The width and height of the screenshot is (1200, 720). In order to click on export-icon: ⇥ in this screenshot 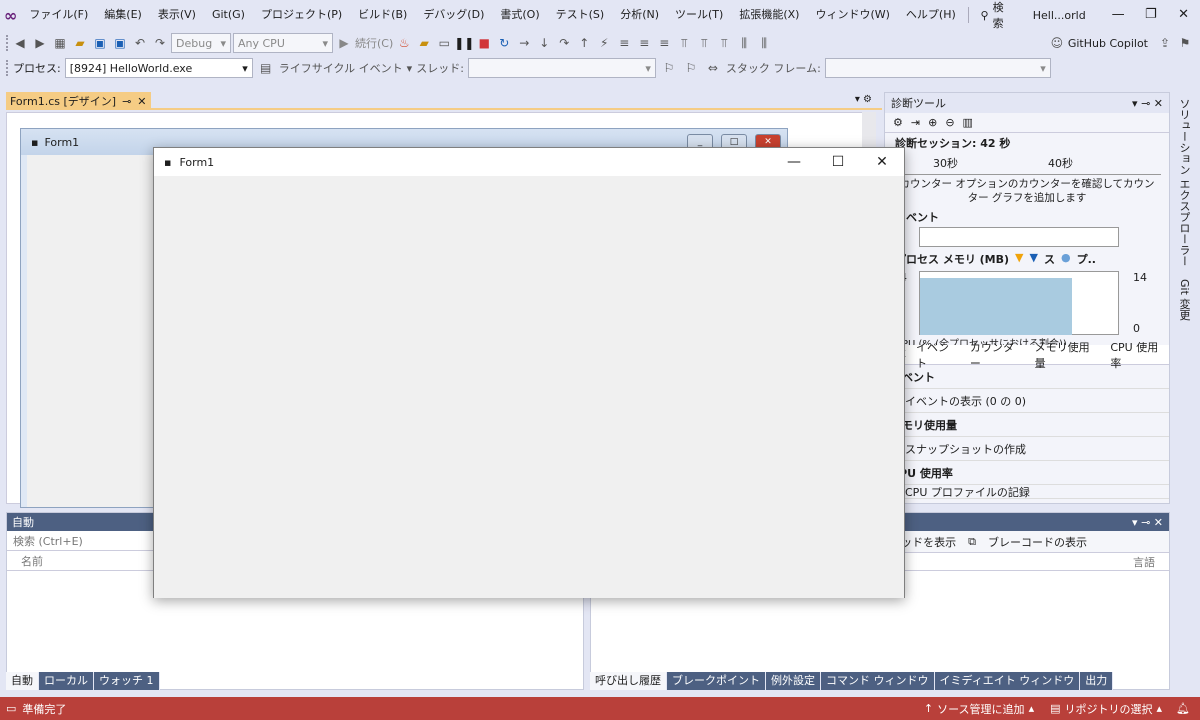, I will do `click(915, 122)`.